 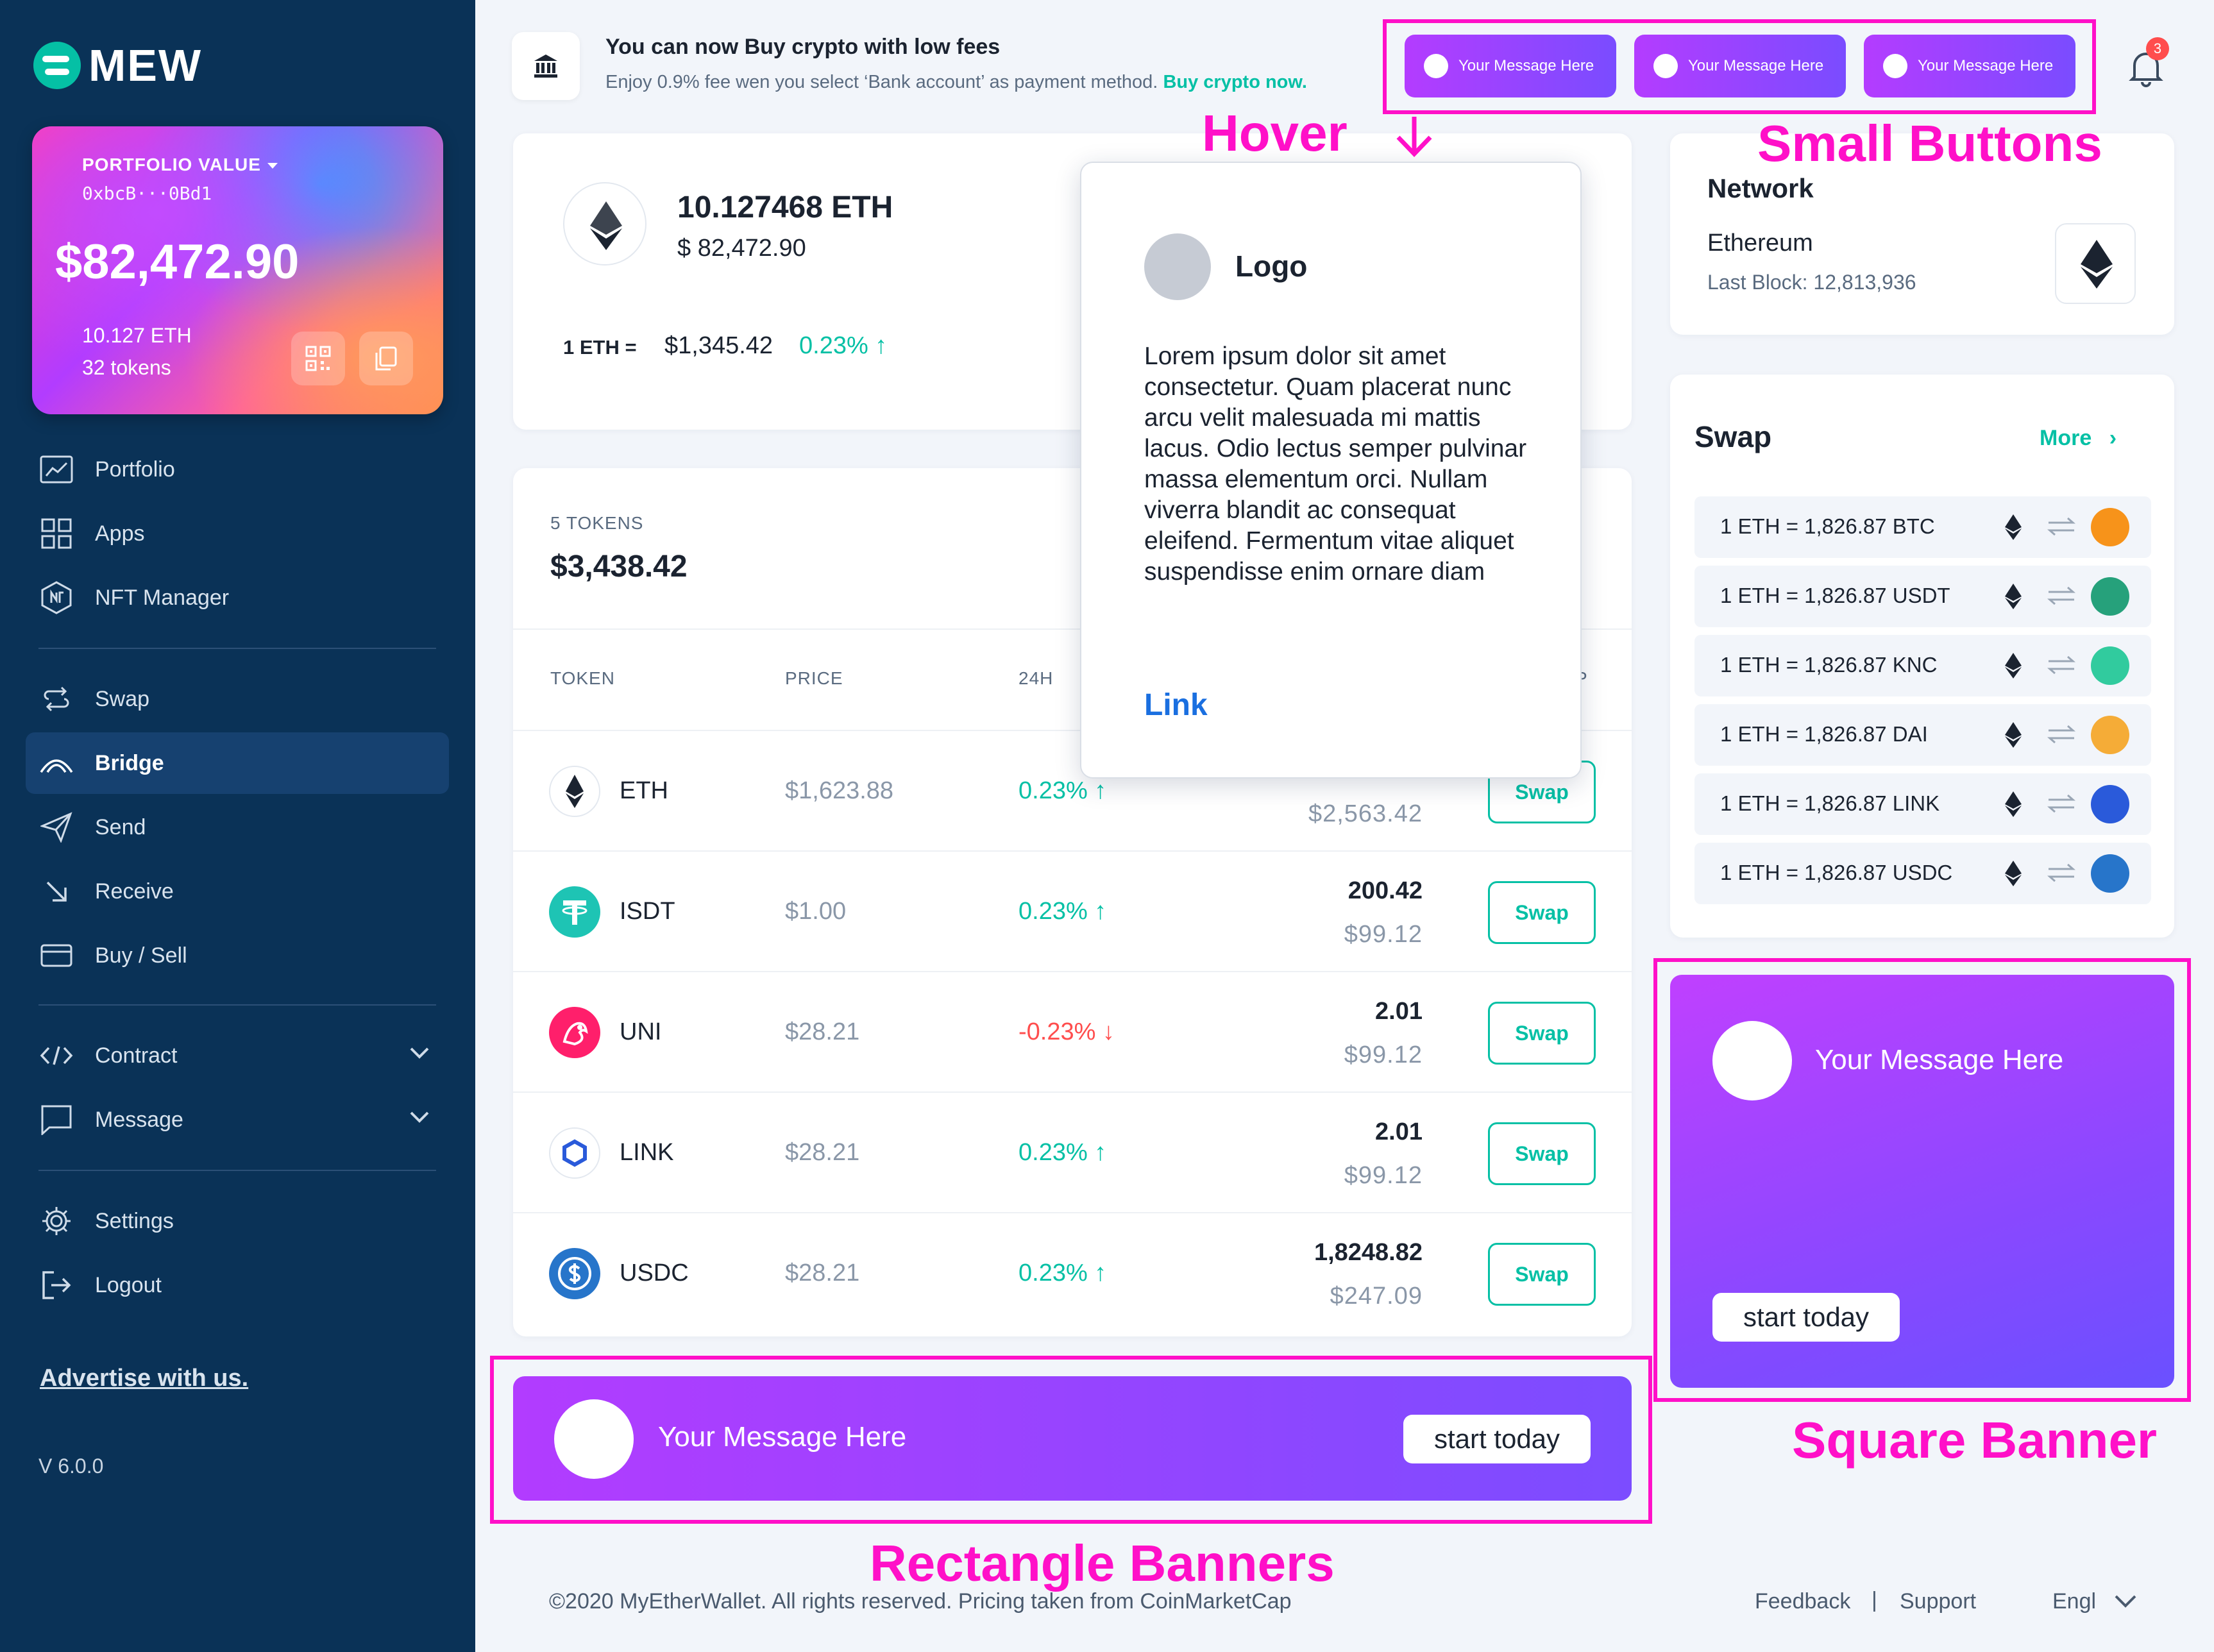 I want to click on sidebar-item-label: Apps, so click(x=120, y=533).